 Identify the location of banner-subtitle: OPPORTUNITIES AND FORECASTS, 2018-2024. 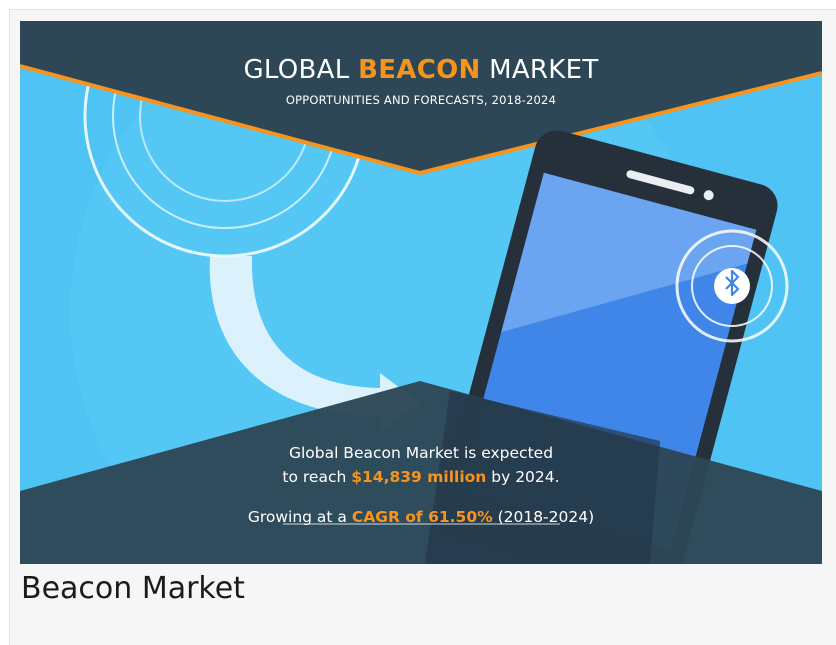
(421, 100).